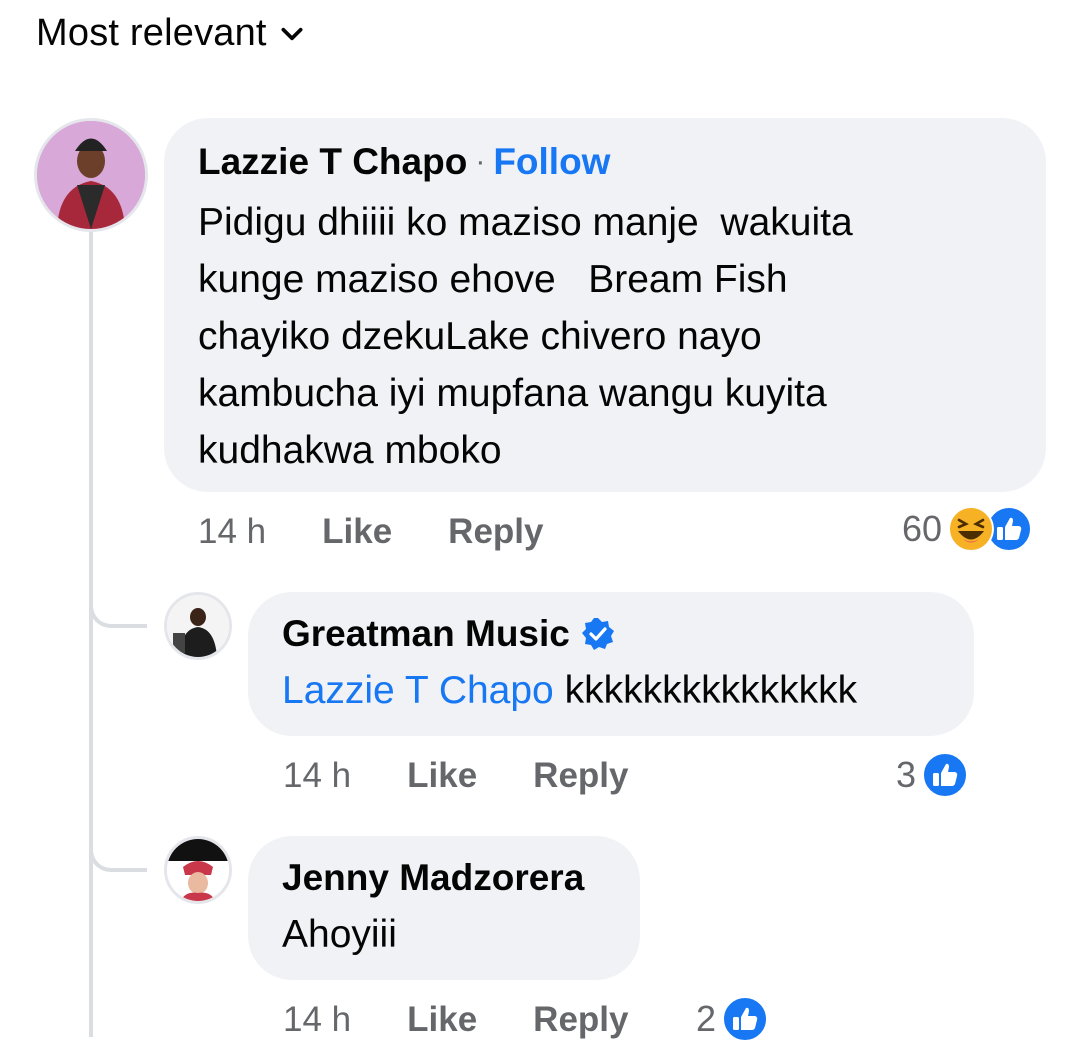 This screenshot has width=1080, height=1042. I want to click on reaction-count: 2, so click(706, 1018).